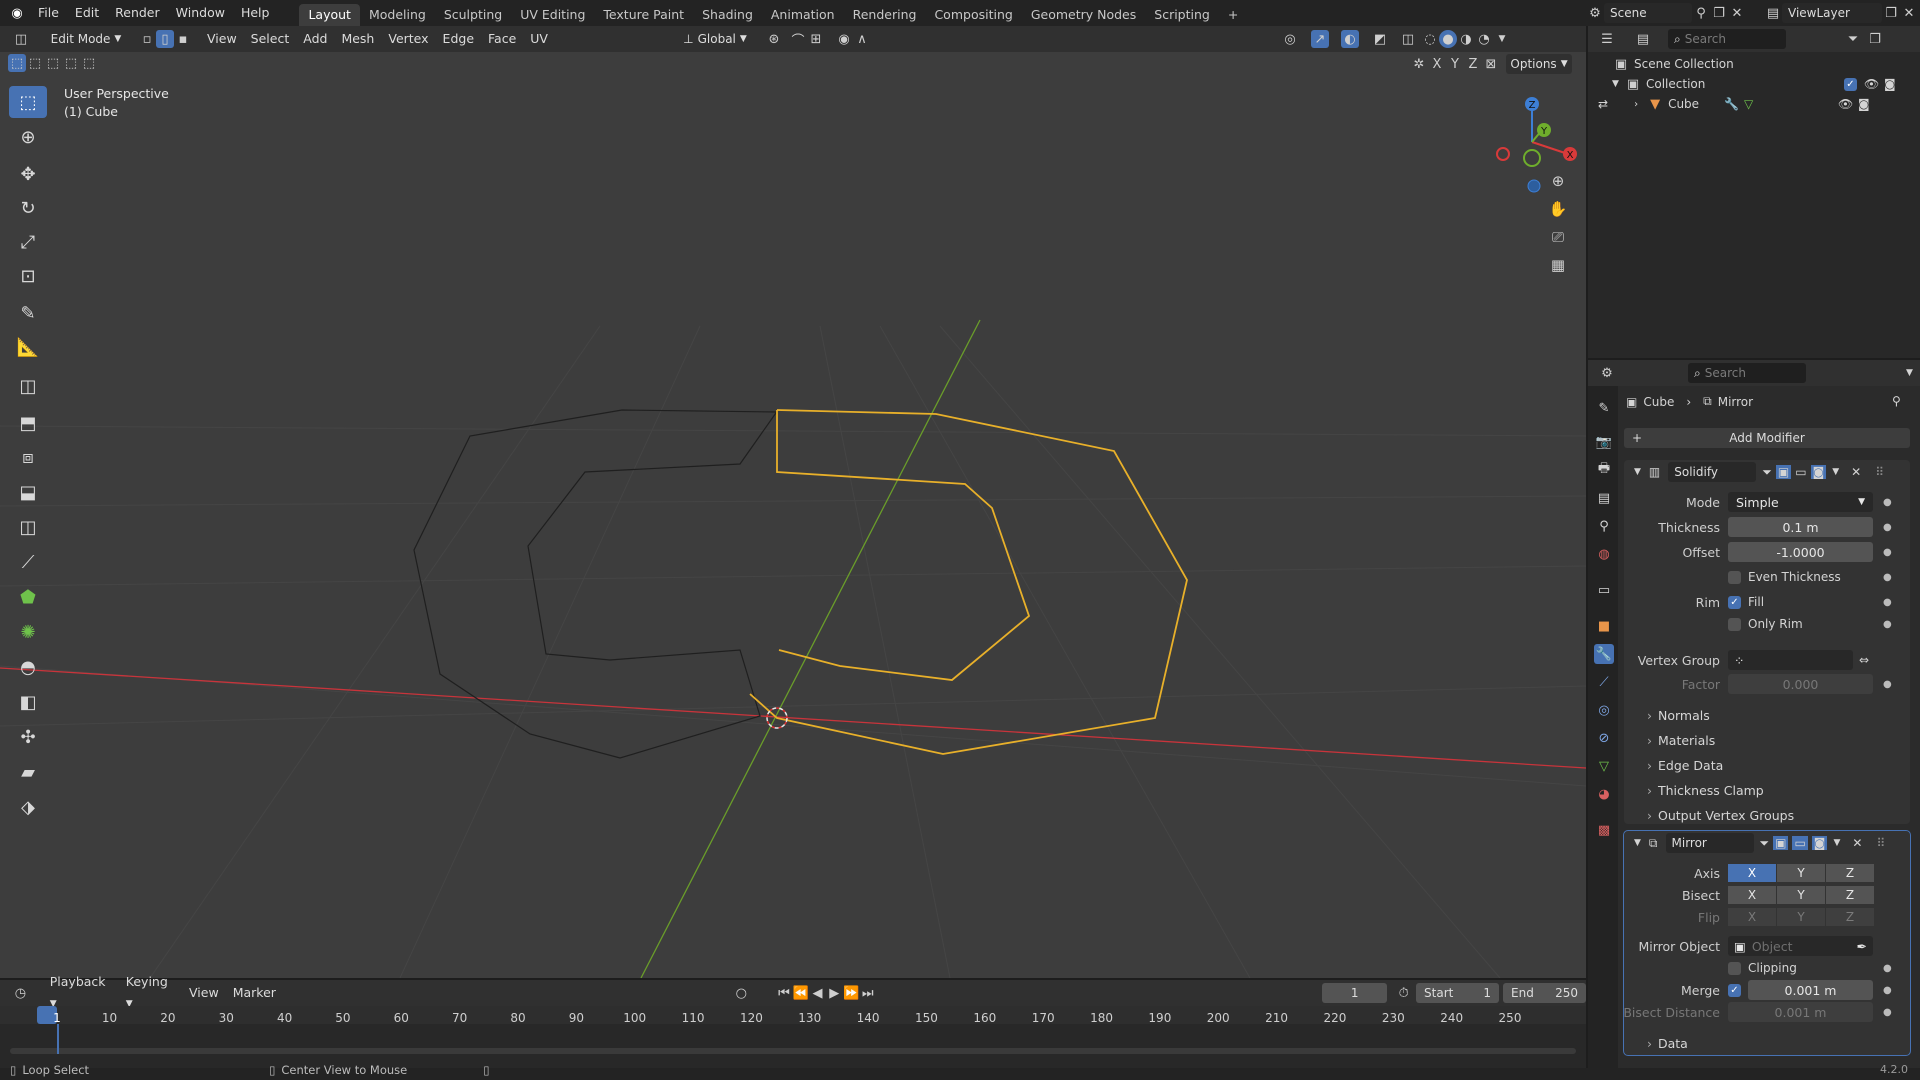  I want to click on mesh-data-icon: ▽, so click(1748, 104).